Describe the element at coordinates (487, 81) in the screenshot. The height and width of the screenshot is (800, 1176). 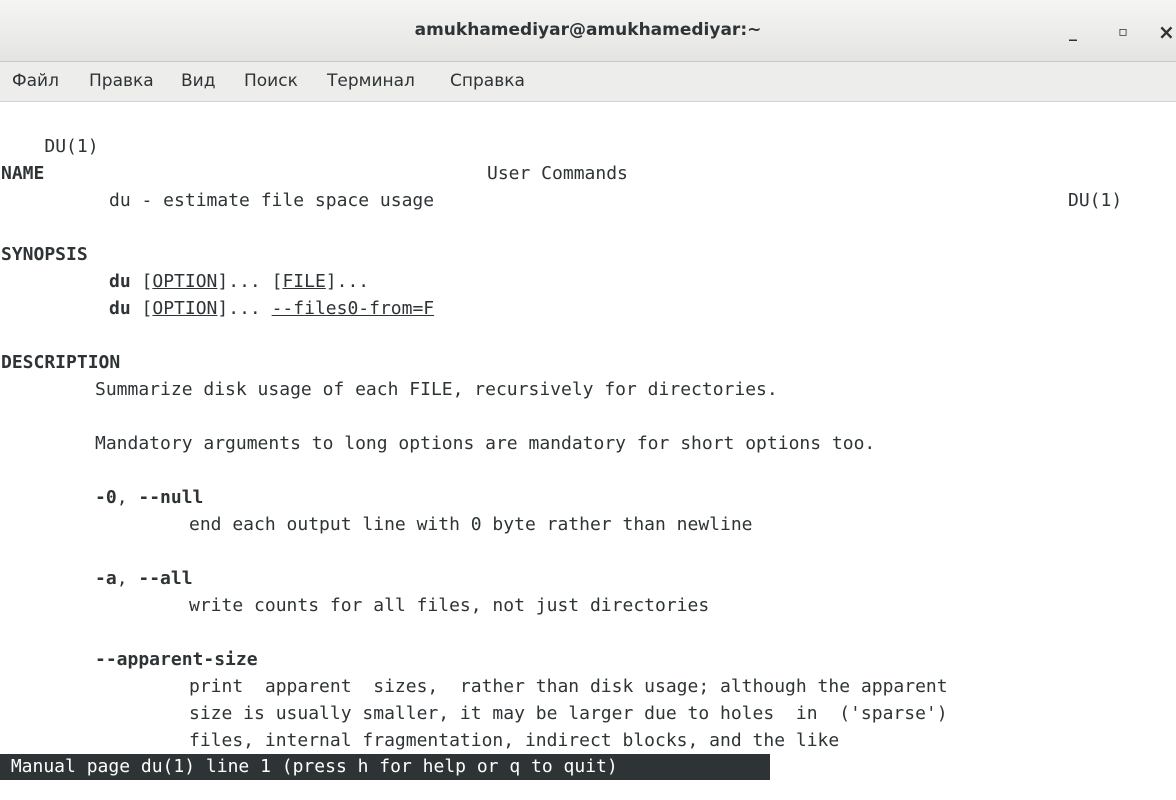
I see `menu-help: Справка` at that location.